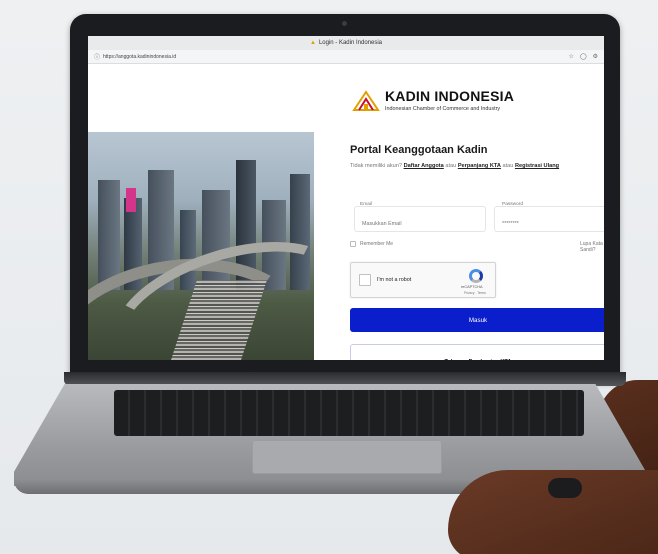 This screenshot has height=554, width=658. I want to click on brand-name: KADIN INDONESIA, so click(450, 96).